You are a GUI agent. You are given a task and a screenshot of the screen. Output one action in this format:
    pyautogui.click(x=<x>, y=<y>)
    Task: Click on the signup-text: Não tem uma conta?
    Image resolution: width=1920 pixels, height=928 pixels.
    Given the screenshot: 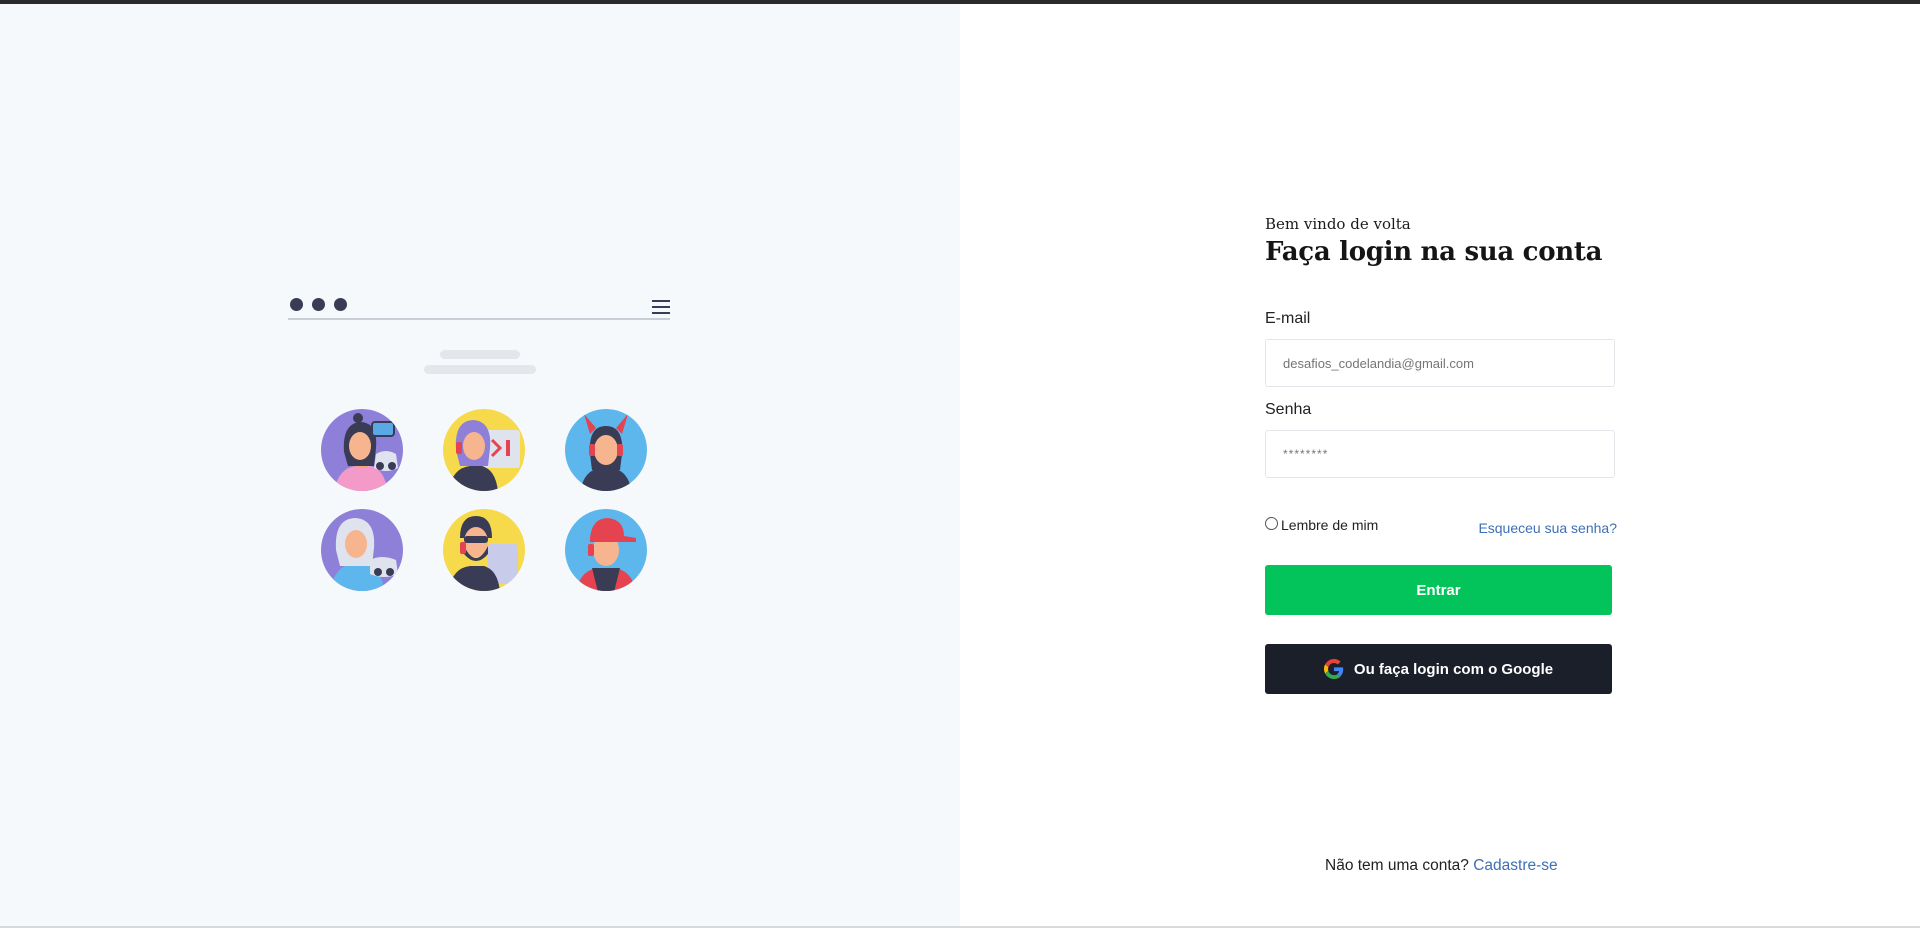 What is the action you would take?
    pyautogui.click(x=1397, y=865)
    